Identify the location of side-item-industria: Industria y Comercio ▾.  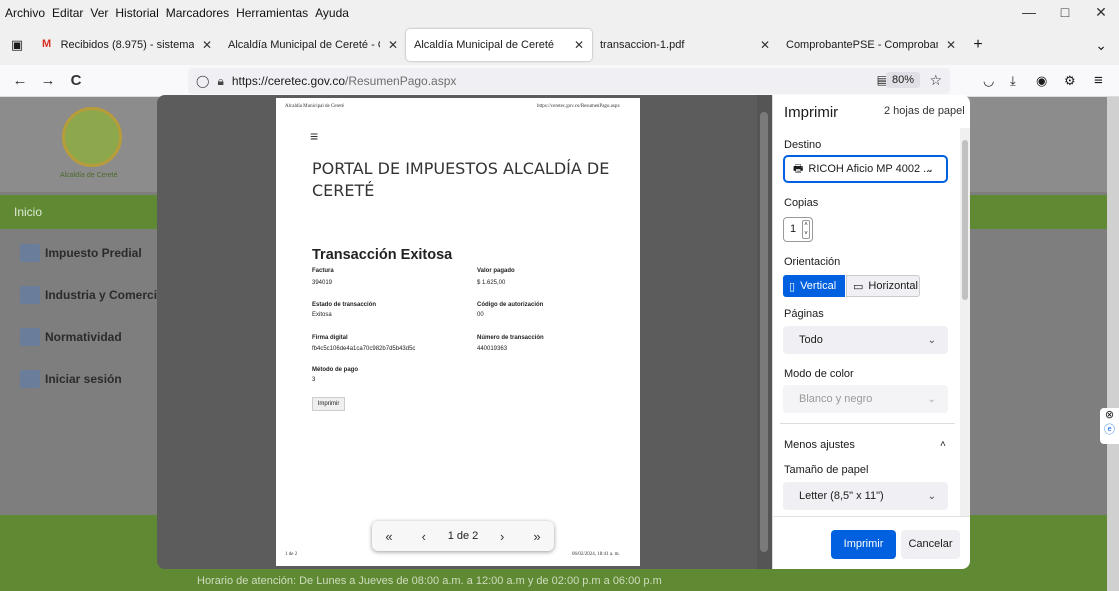
(97, 295).